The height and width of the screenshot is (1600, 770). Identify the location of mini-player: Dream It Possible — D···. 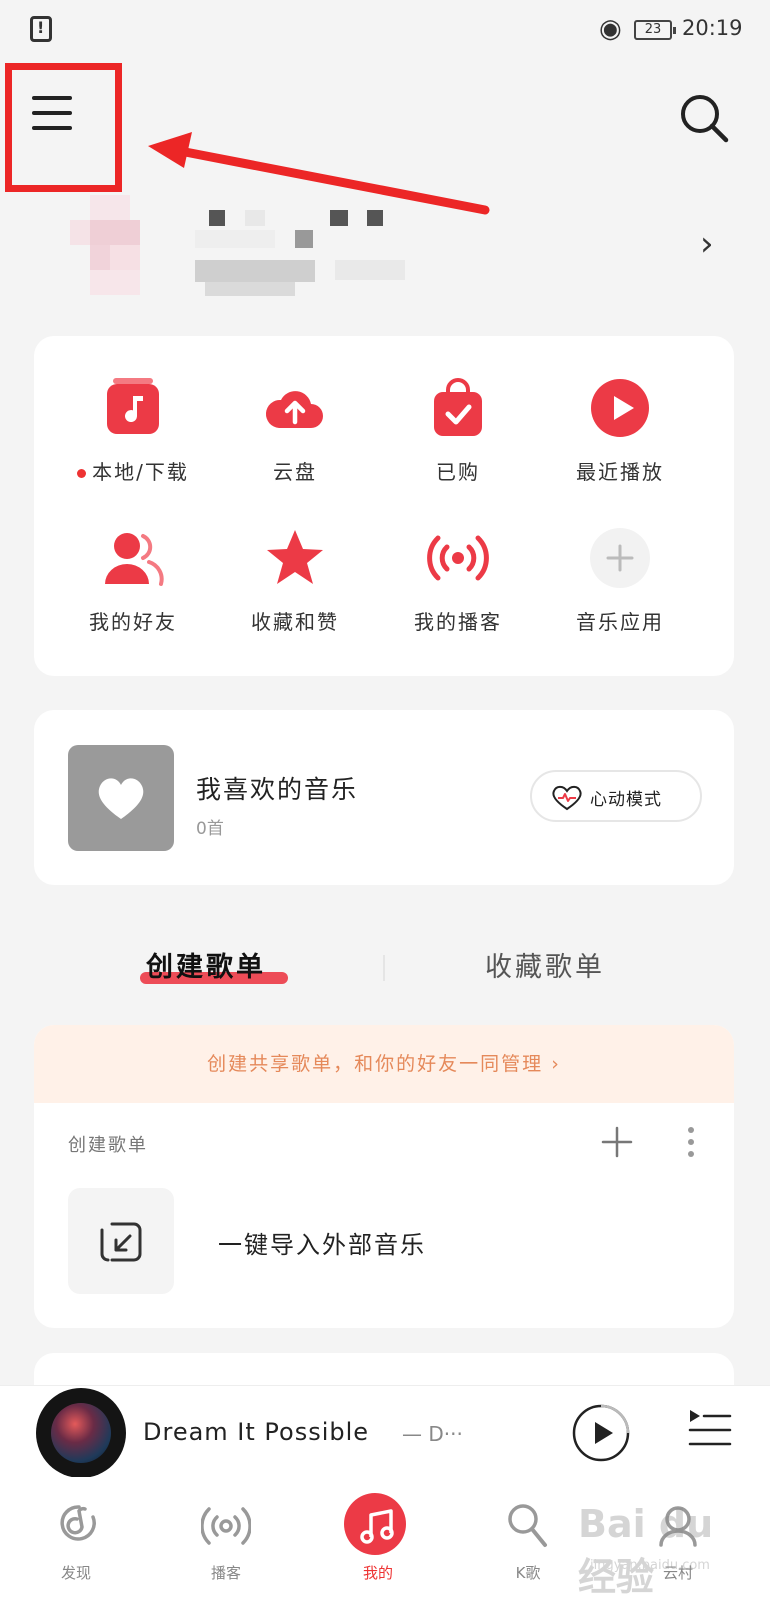
(385, 1431).